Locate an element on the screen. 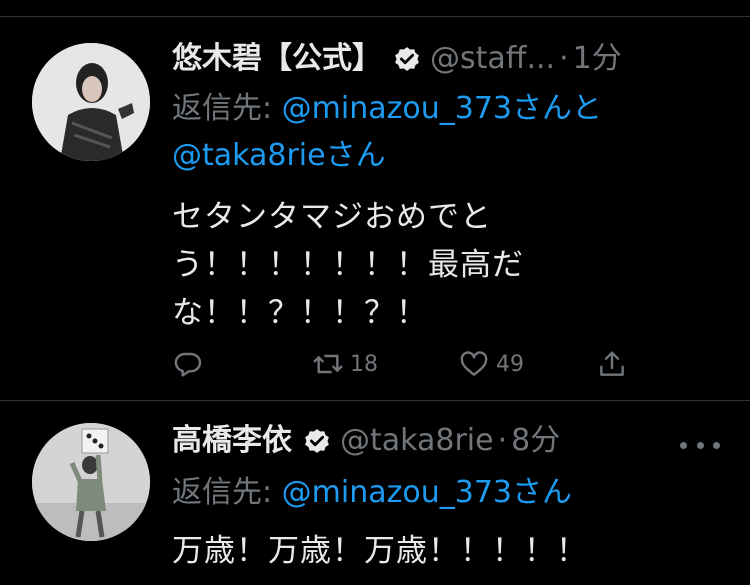 The width and height of the screenshot is (750, 585). share-button is located at coordinates (612, 364).